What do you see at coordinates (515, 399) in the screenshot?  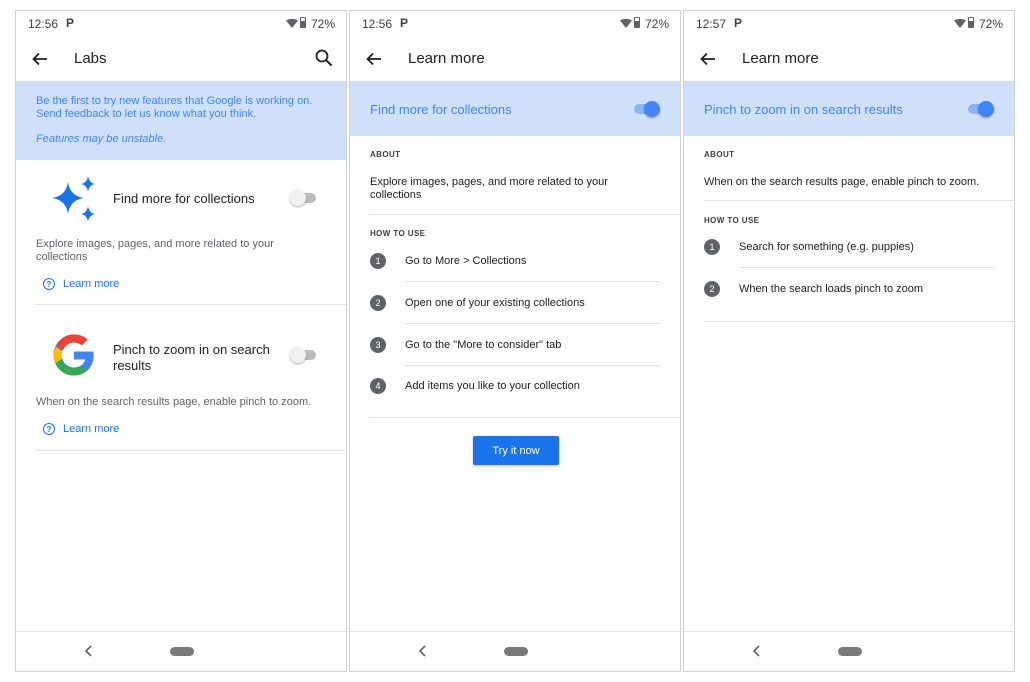 I see `step-item: 4 Add items you like to your collection` at bounding box center [515, 399].